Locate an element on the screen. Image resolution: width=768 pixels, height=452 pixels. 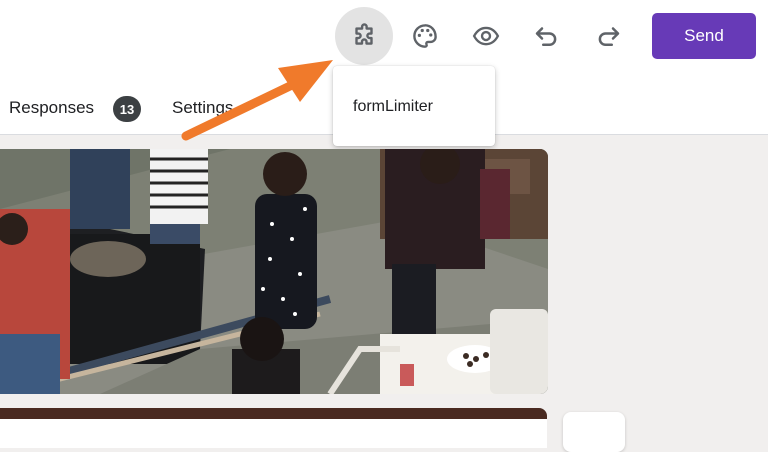
tab-responses: Responses is located at coordinates (51, 108).